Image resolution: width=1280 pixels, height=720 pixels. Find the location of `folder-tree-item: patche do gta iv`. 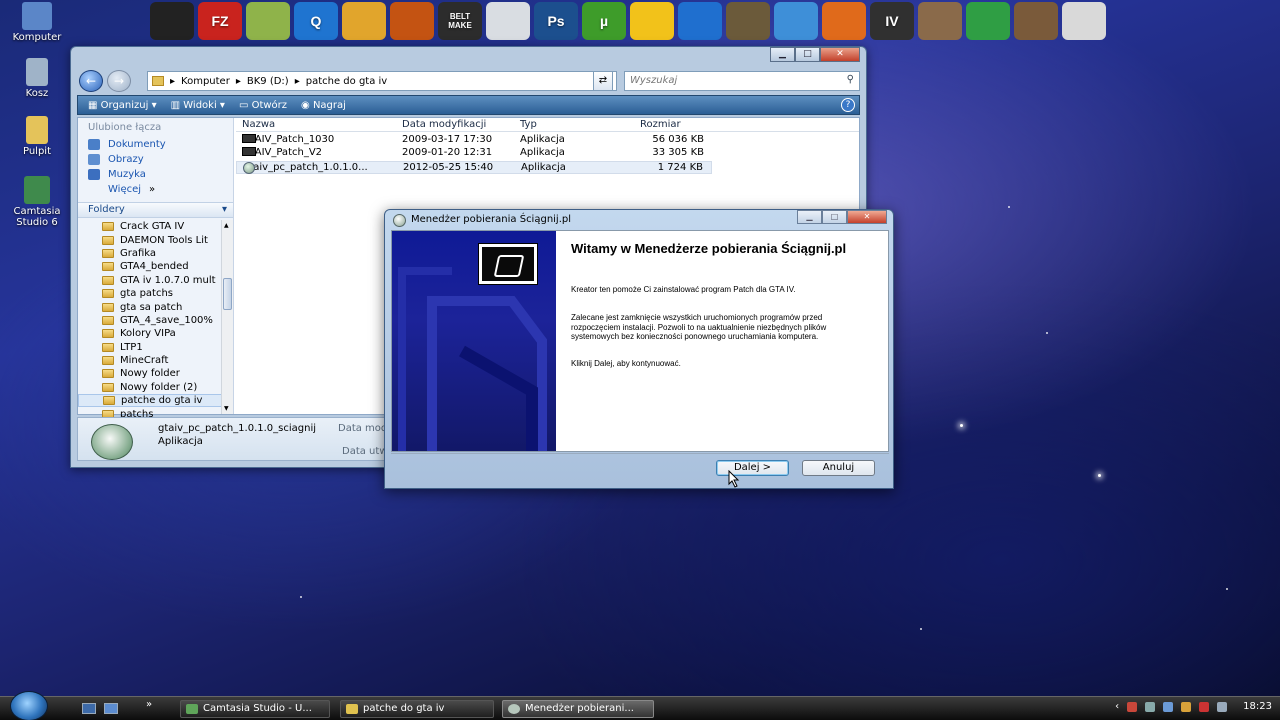

folder-tree-item: patche do gta iv is located at coordinates (150, 401).